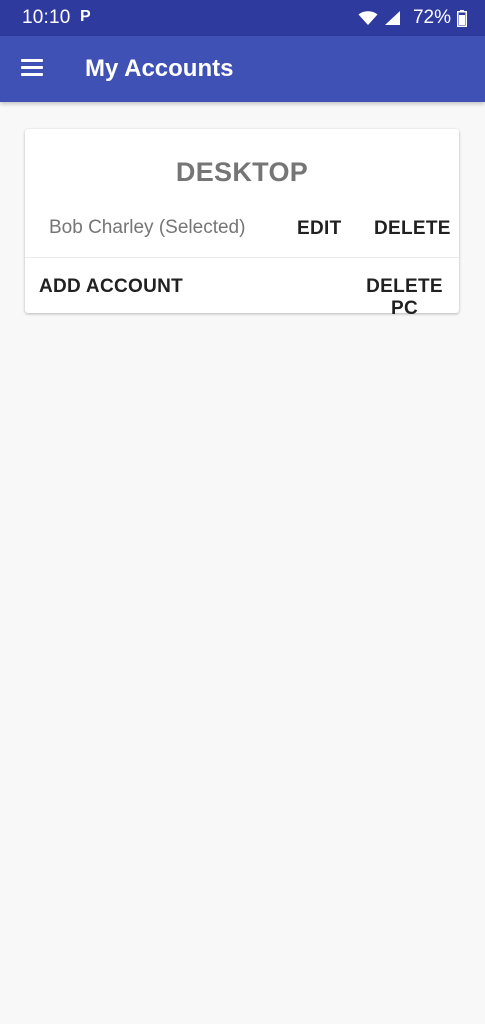  What do you see at coordinates (412, 229) in the screenshot?
I see `delete-account-button: DELETE` at bounding box center [412, 229].